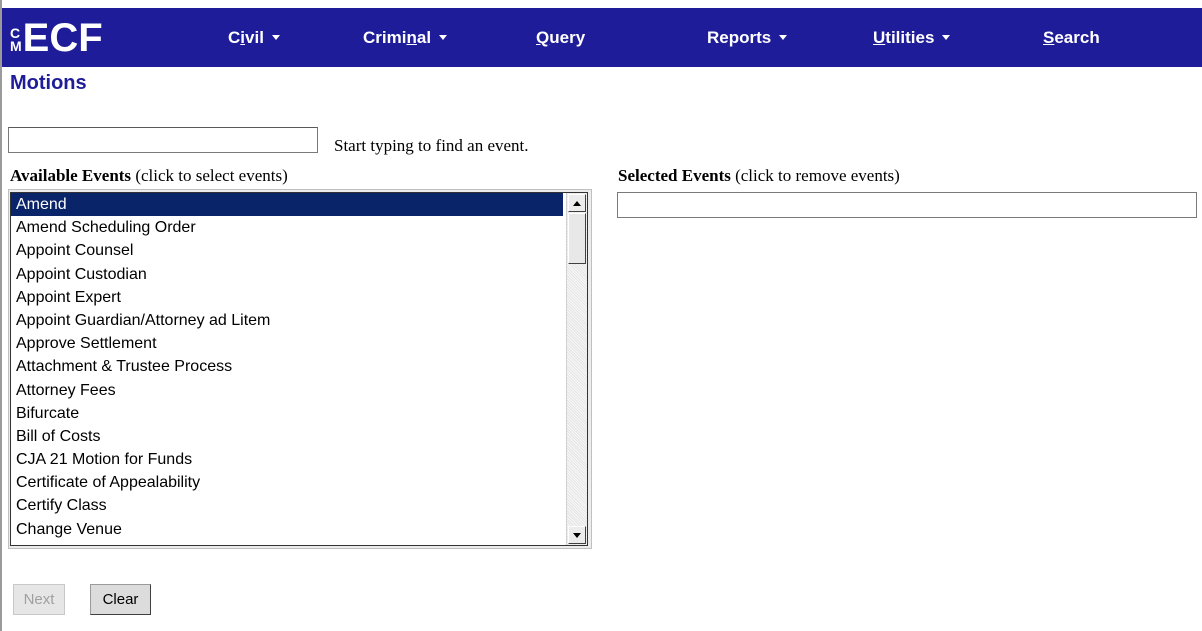  I want to click on logo-cm-text: C M, so click(16, 39).